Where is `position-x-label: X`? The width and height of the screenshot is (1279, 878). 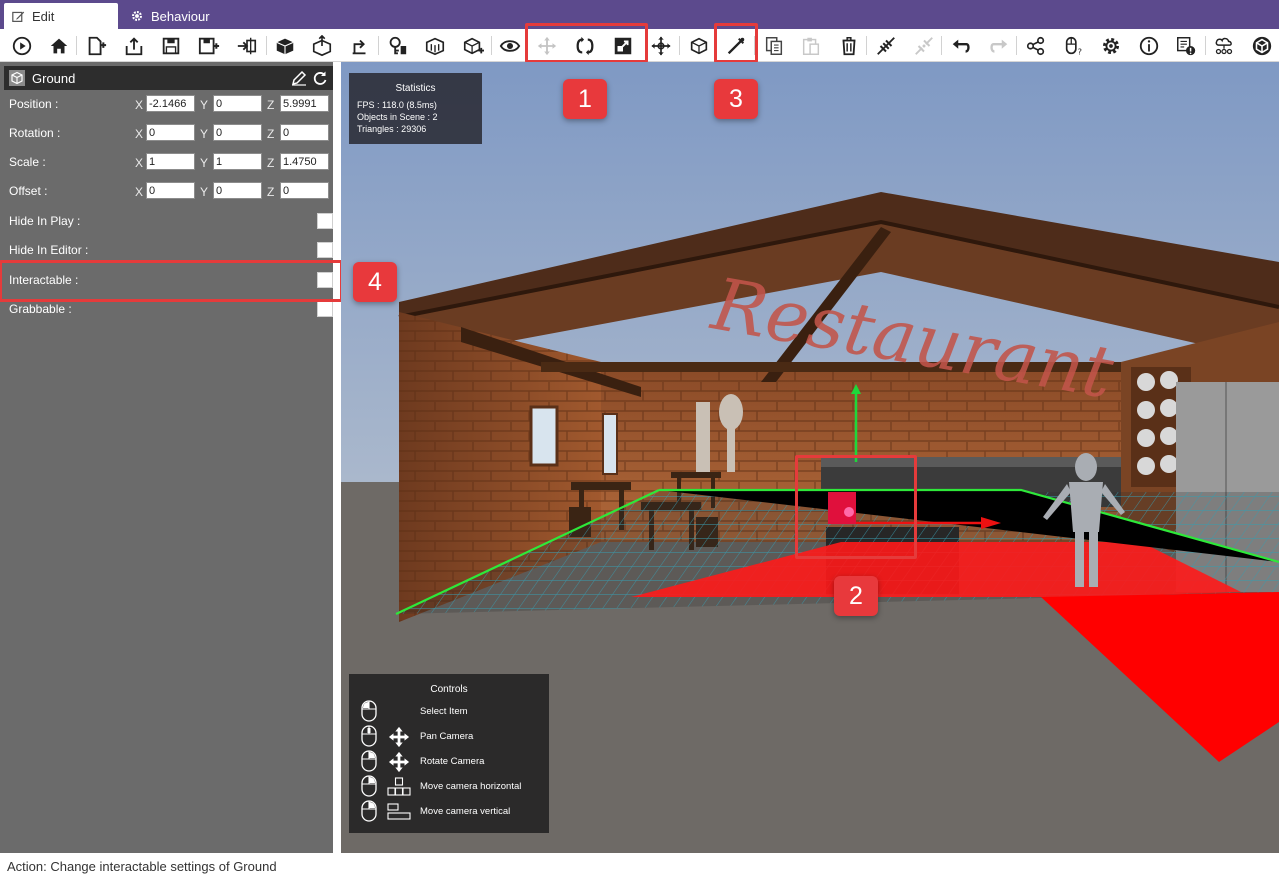
position-x-label: X is located at coordinates (139, 105).